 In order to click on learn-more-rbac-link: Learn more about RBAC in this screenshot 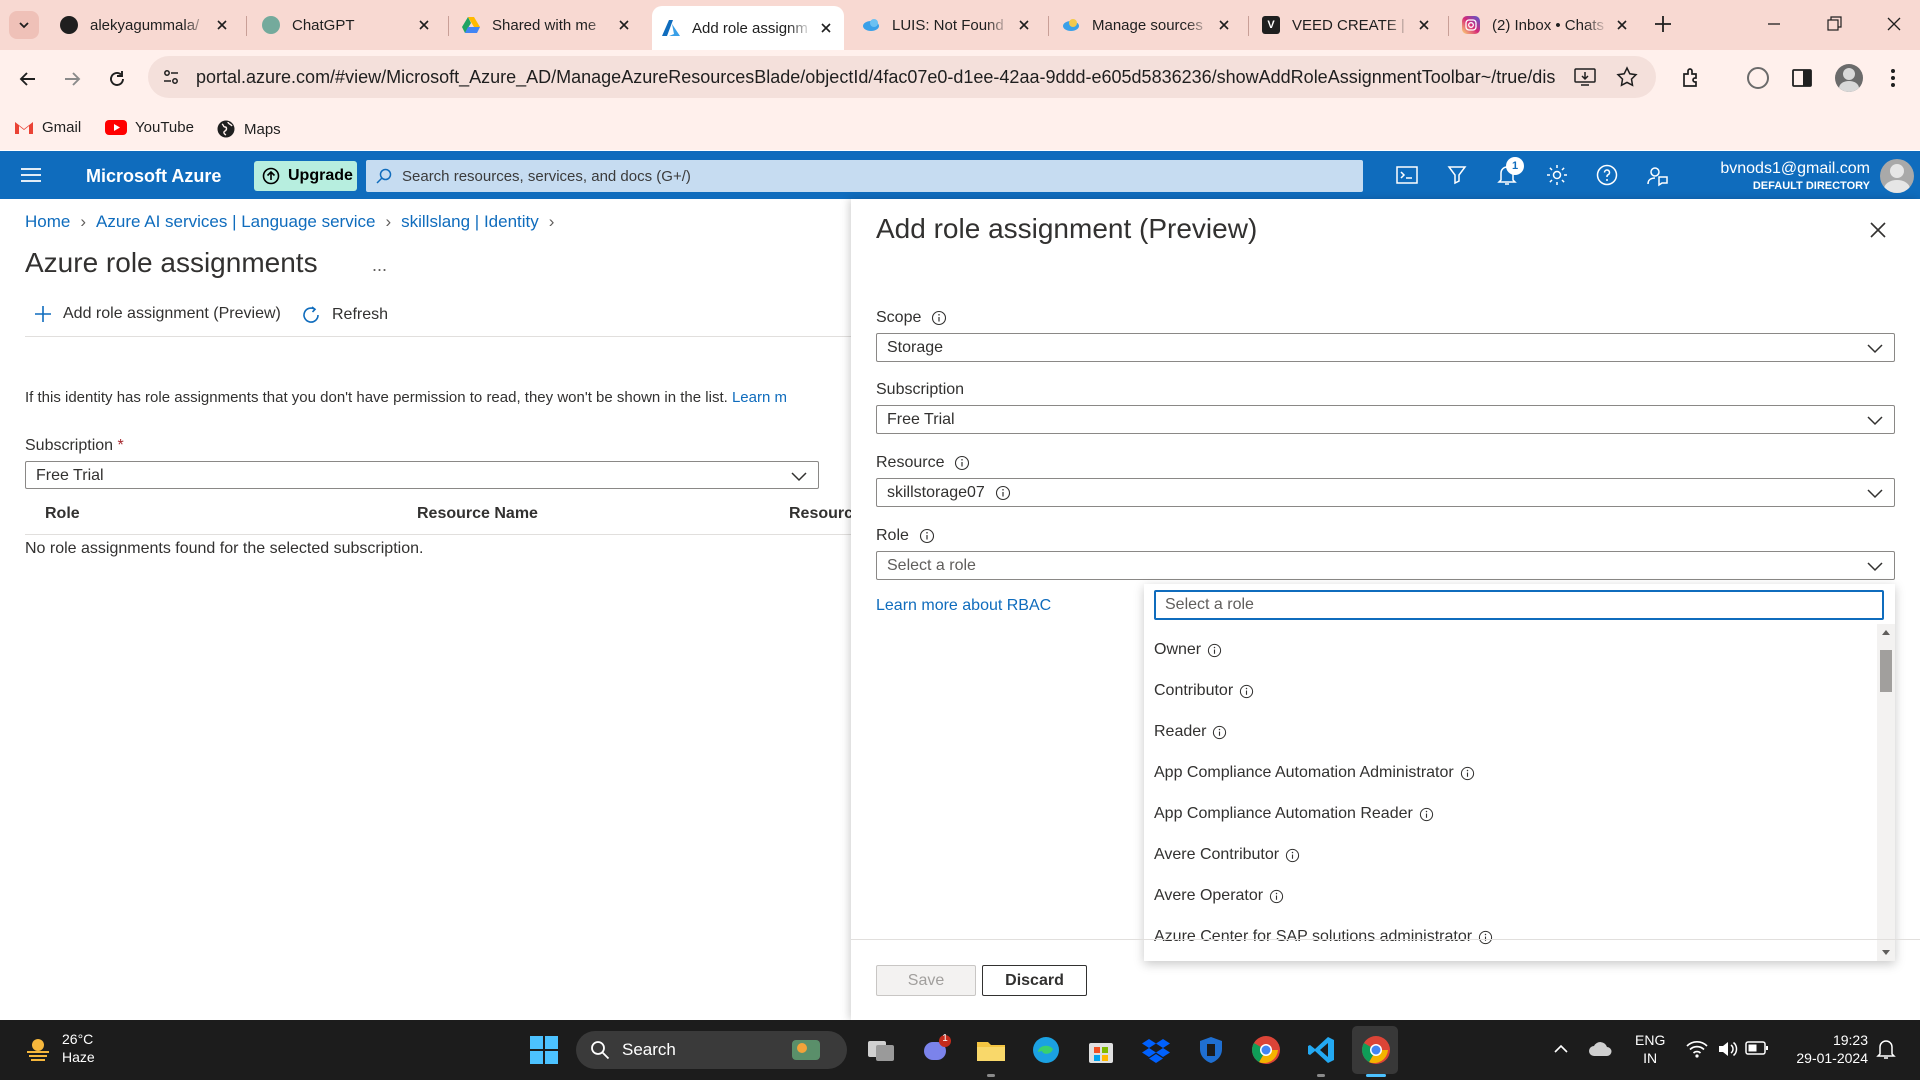, I will do `click(963, 606)`.